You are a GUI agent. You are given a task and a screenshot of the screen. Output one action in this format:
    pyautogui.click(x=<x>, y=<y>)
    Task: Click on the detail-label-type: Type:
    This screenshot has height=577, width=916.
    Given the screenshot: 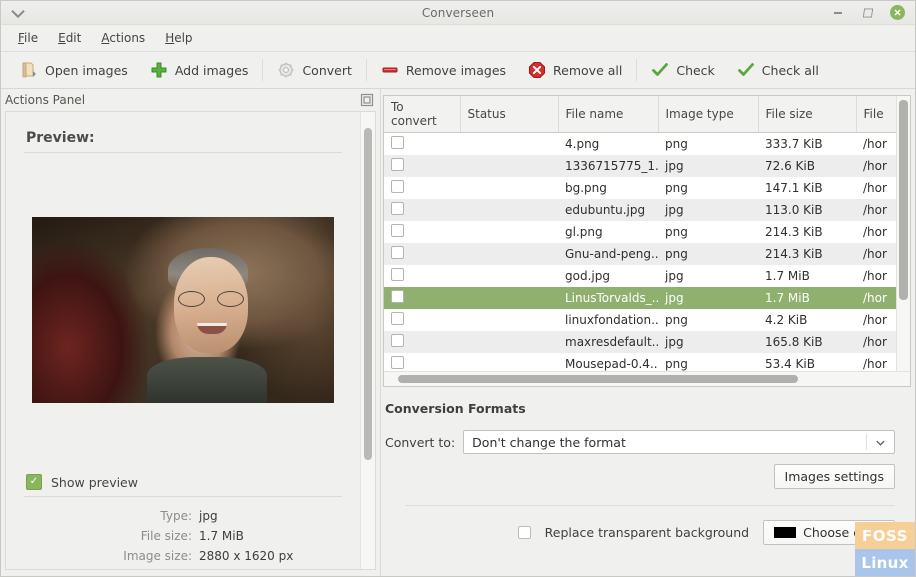 What is the action you would take?
    pyautogui.click(x=176, y=516)
    